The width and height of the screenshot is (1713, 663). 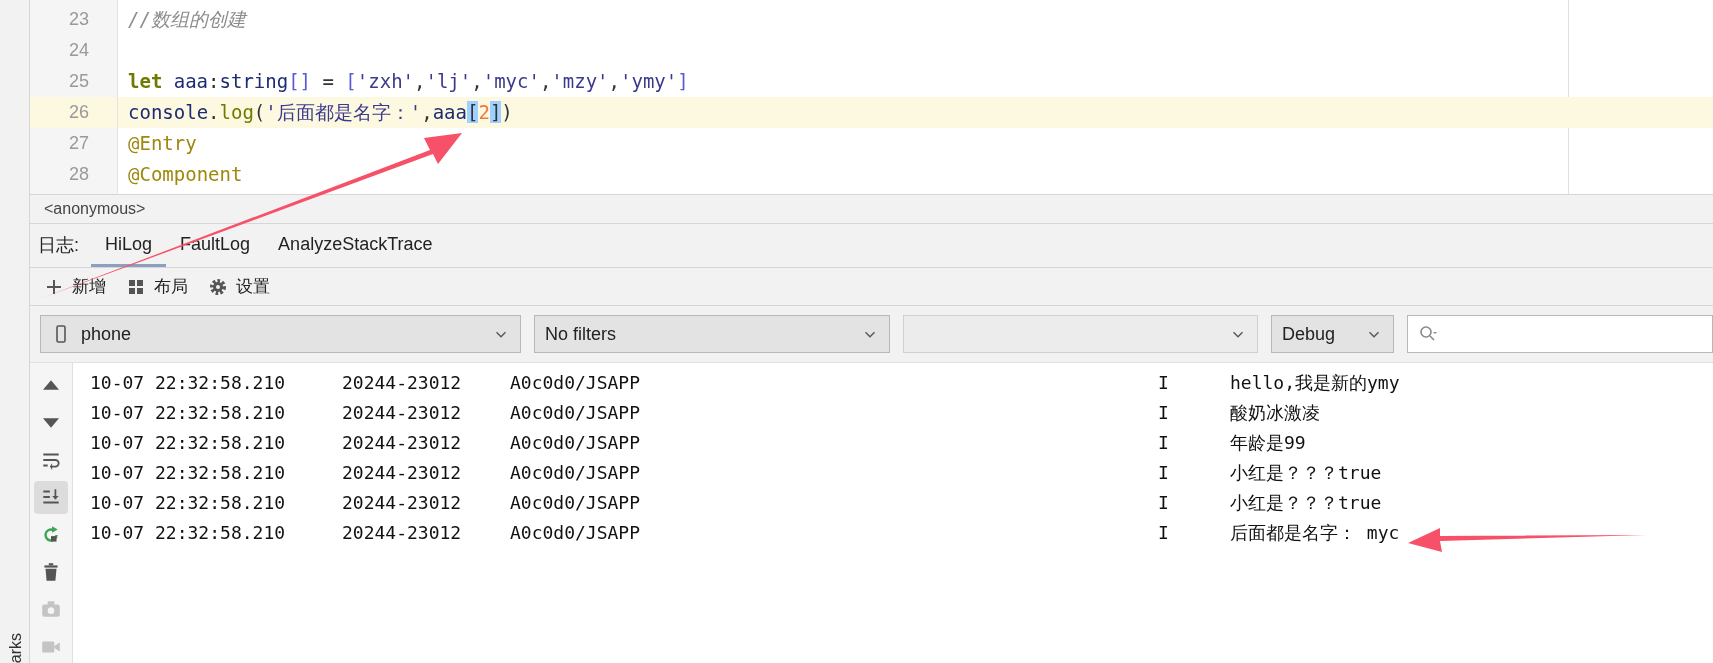 I want to click on code-line: //数组的创建, so click(x=187, y=20).